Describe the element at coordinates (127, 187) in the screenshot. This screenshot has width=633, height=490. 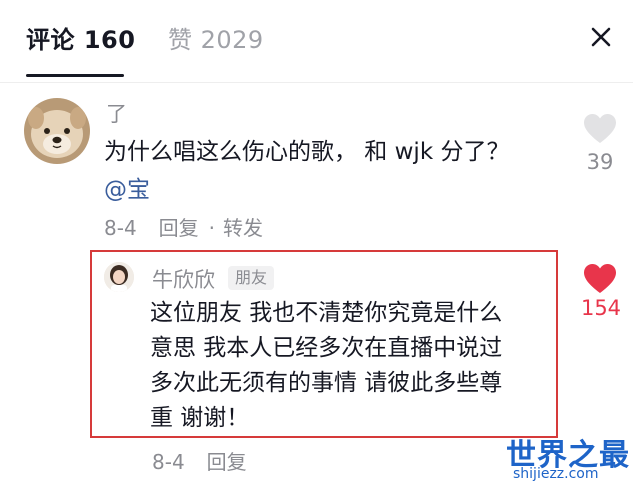
I see `comment-mention: @宝` at that location.